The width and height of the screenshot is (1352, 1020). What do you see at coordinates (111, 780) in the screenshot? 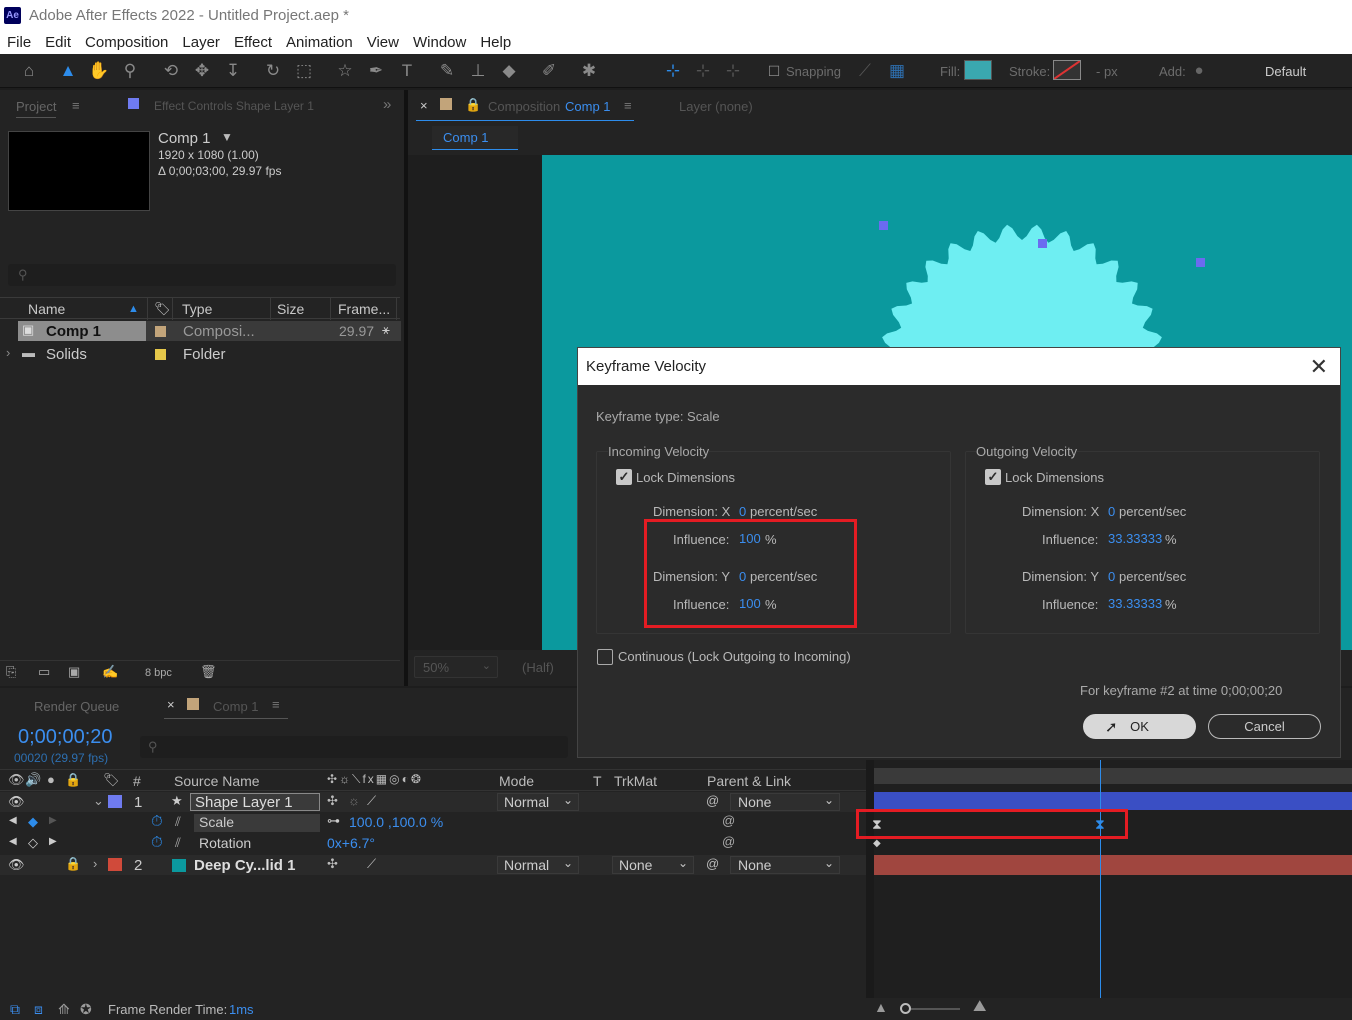
I see `label-tag-icon: 🏷` at bounding box center [111, 780].